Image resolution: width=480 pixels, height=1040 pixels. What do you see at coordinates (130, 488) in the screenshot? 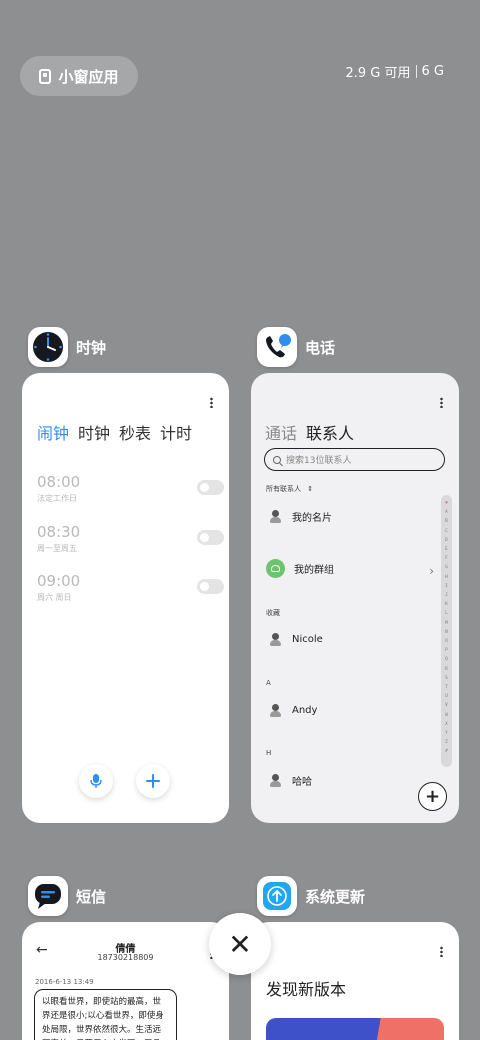
I see `alarm-item: 08:00 法定工作日` at bounding box center [130, 488].